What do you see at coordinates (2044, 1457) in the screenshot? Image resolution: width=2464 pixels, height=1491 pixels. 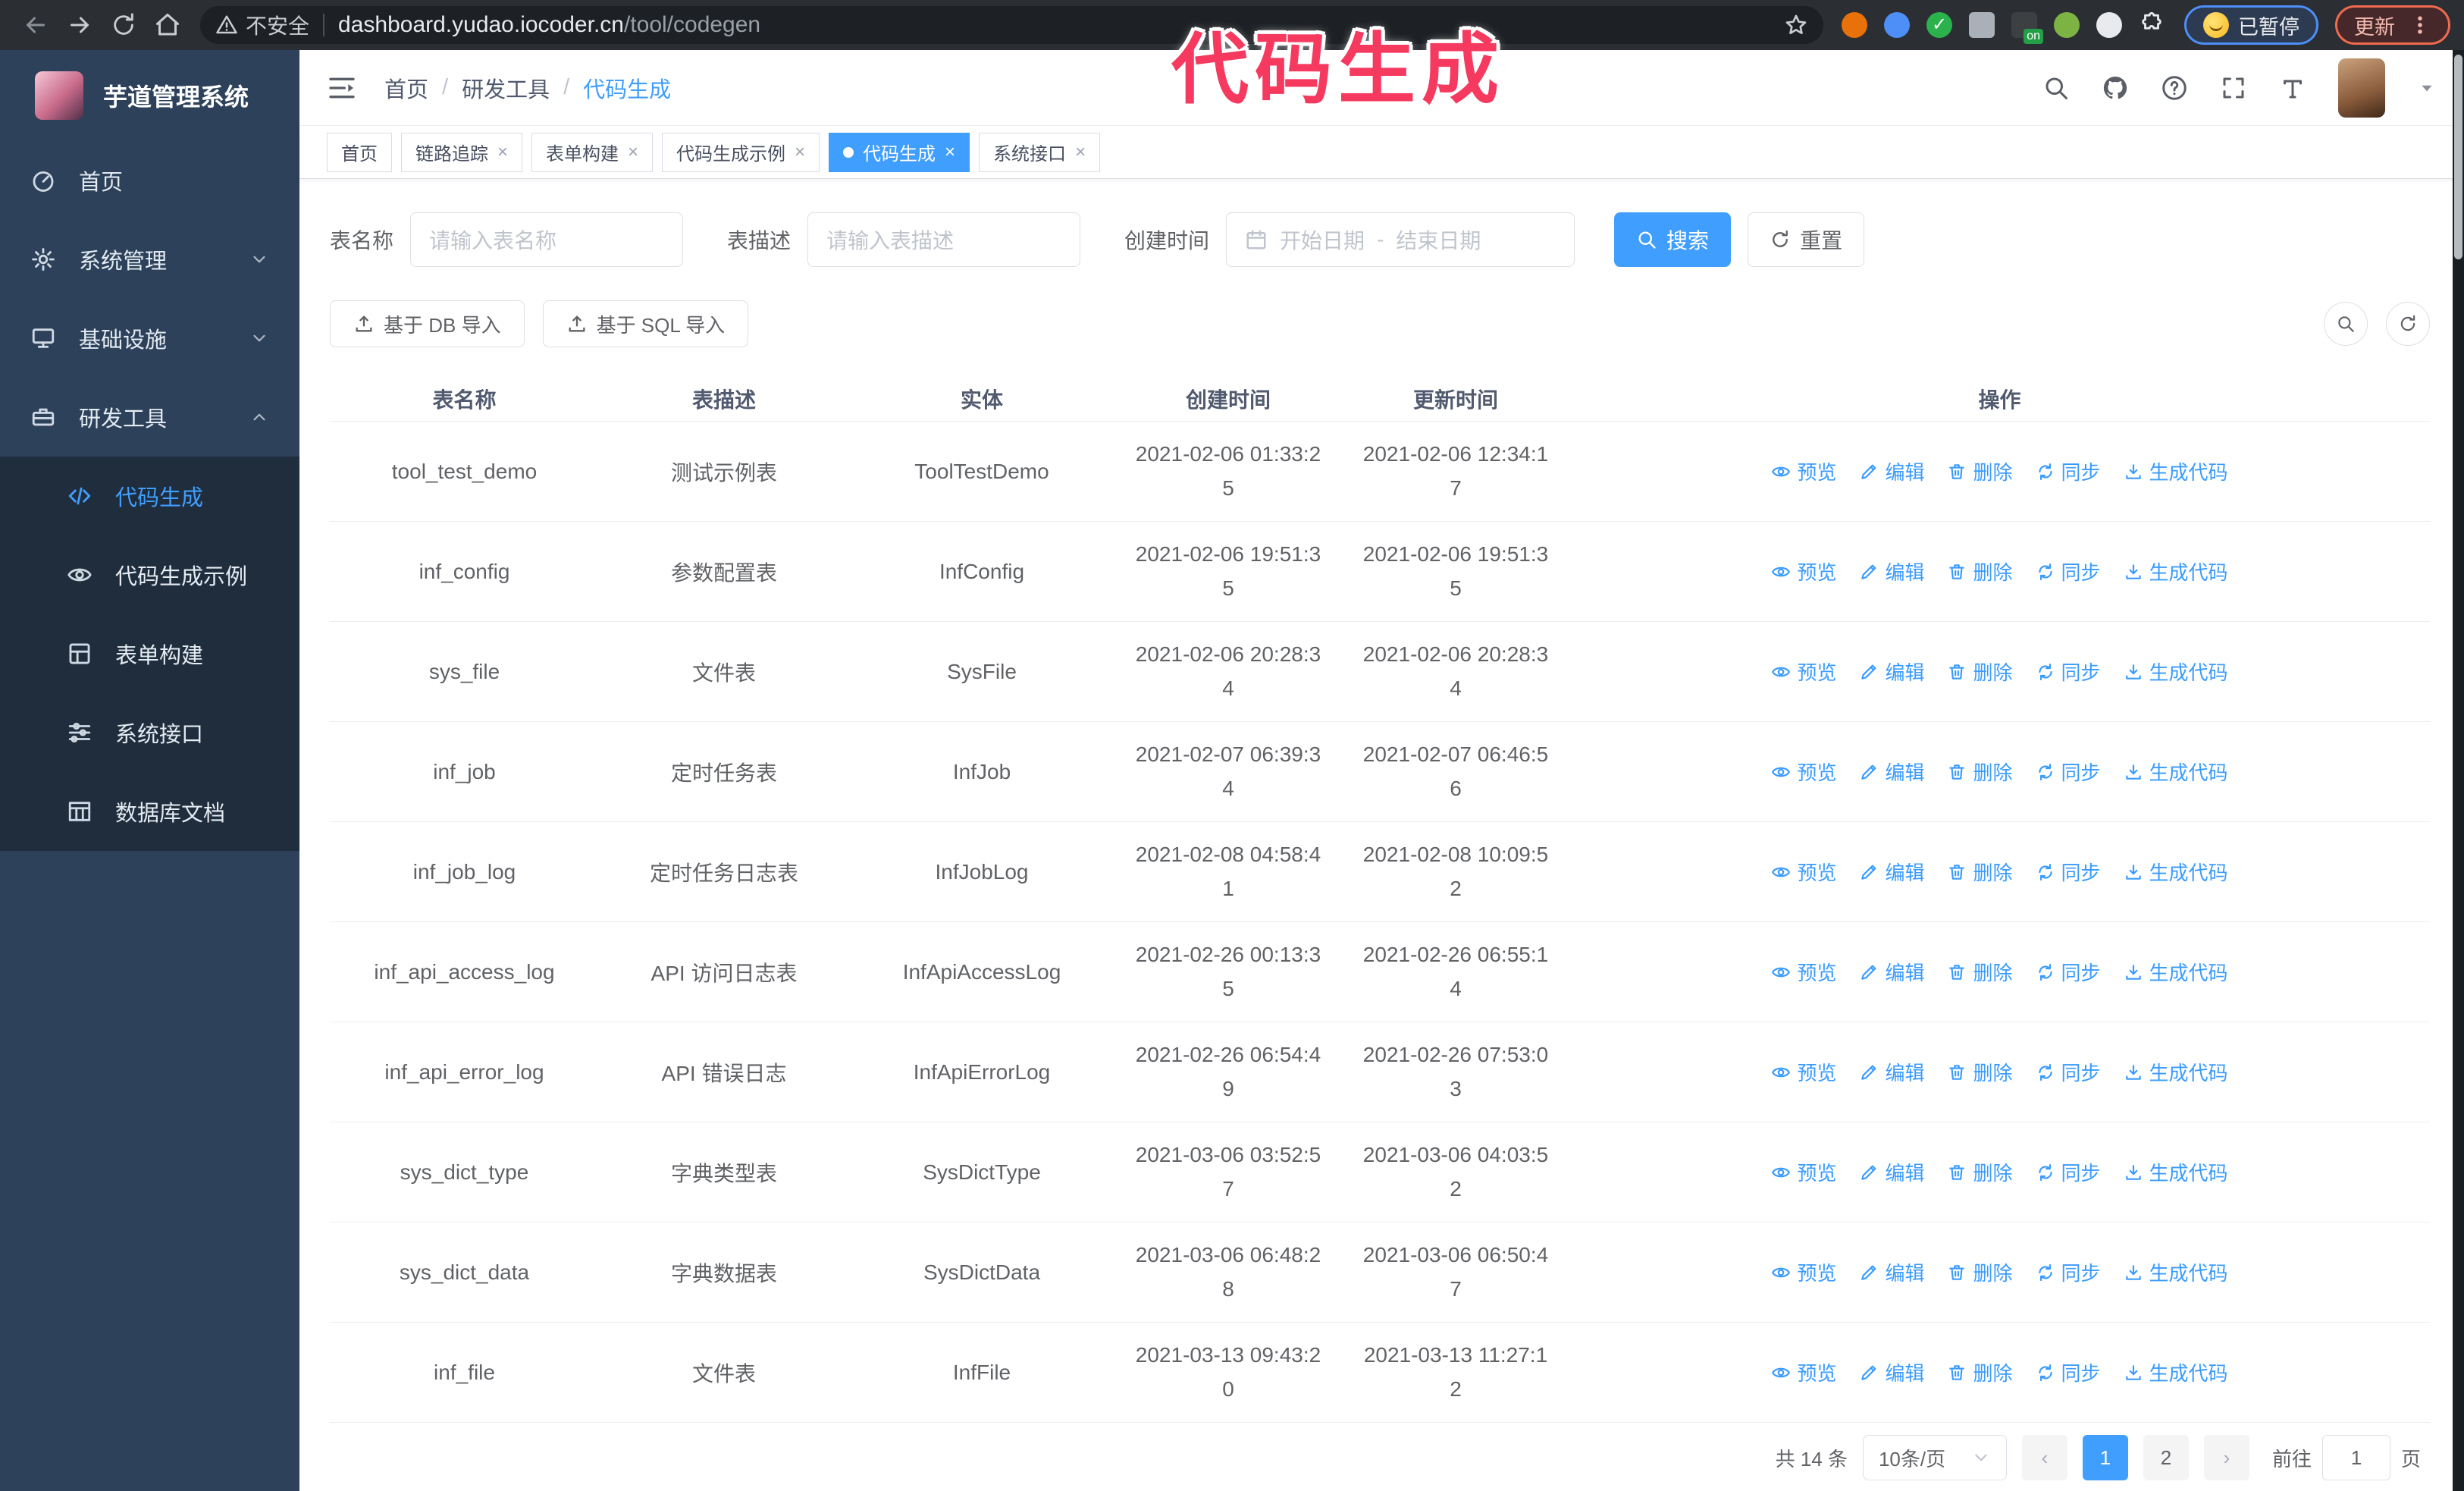 I see `prev-page-button: ‹` at bounding box center [2044, 1457].